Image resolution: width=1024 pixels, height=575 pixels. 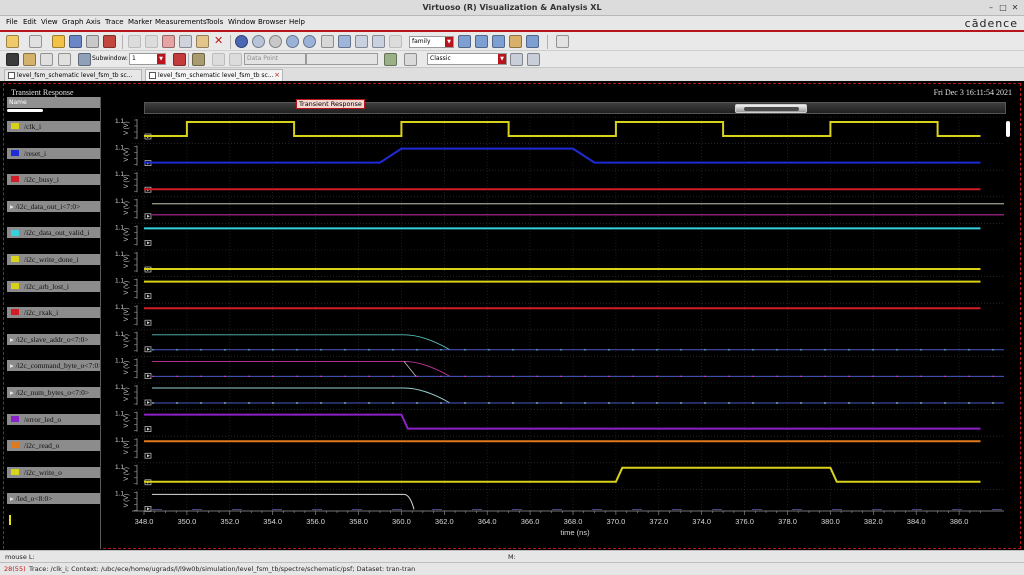 I want to click on menu-browser: Browser, so click(x=272, y=22).